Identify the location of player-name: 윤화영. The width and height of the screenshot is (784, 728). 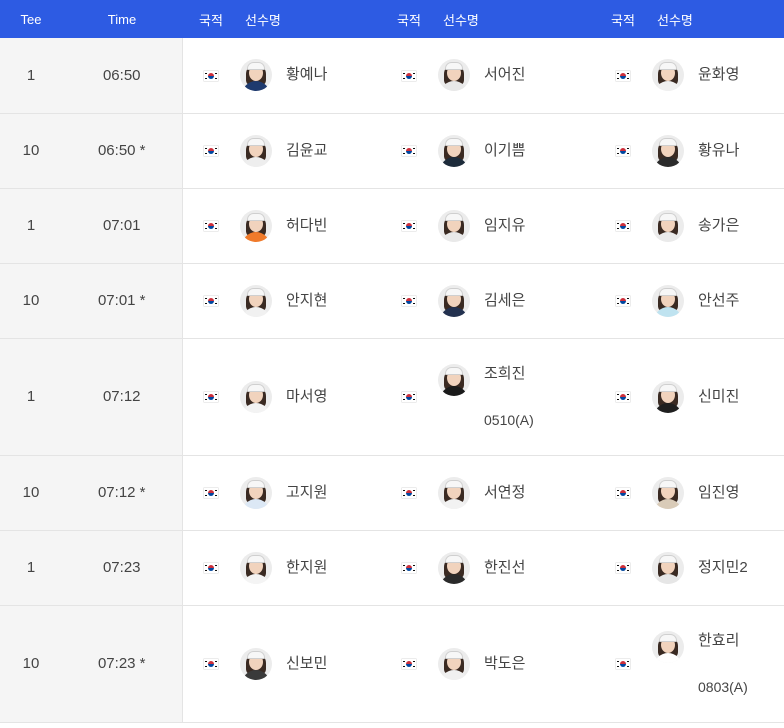
(718, 75).